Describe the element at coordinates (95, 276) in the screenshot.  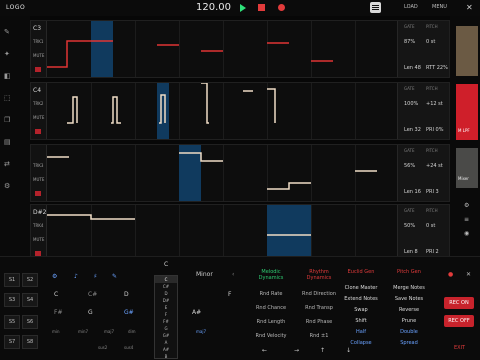
I see `scale-icon: ♯` at that location.